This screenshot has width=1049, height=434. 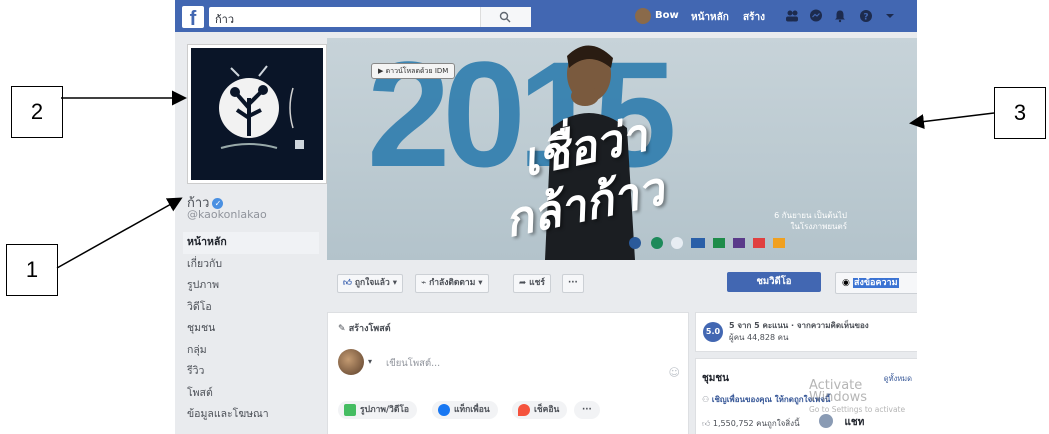 I want to click on page-handle: @kaokonlakao, so click(x=227, y=214).